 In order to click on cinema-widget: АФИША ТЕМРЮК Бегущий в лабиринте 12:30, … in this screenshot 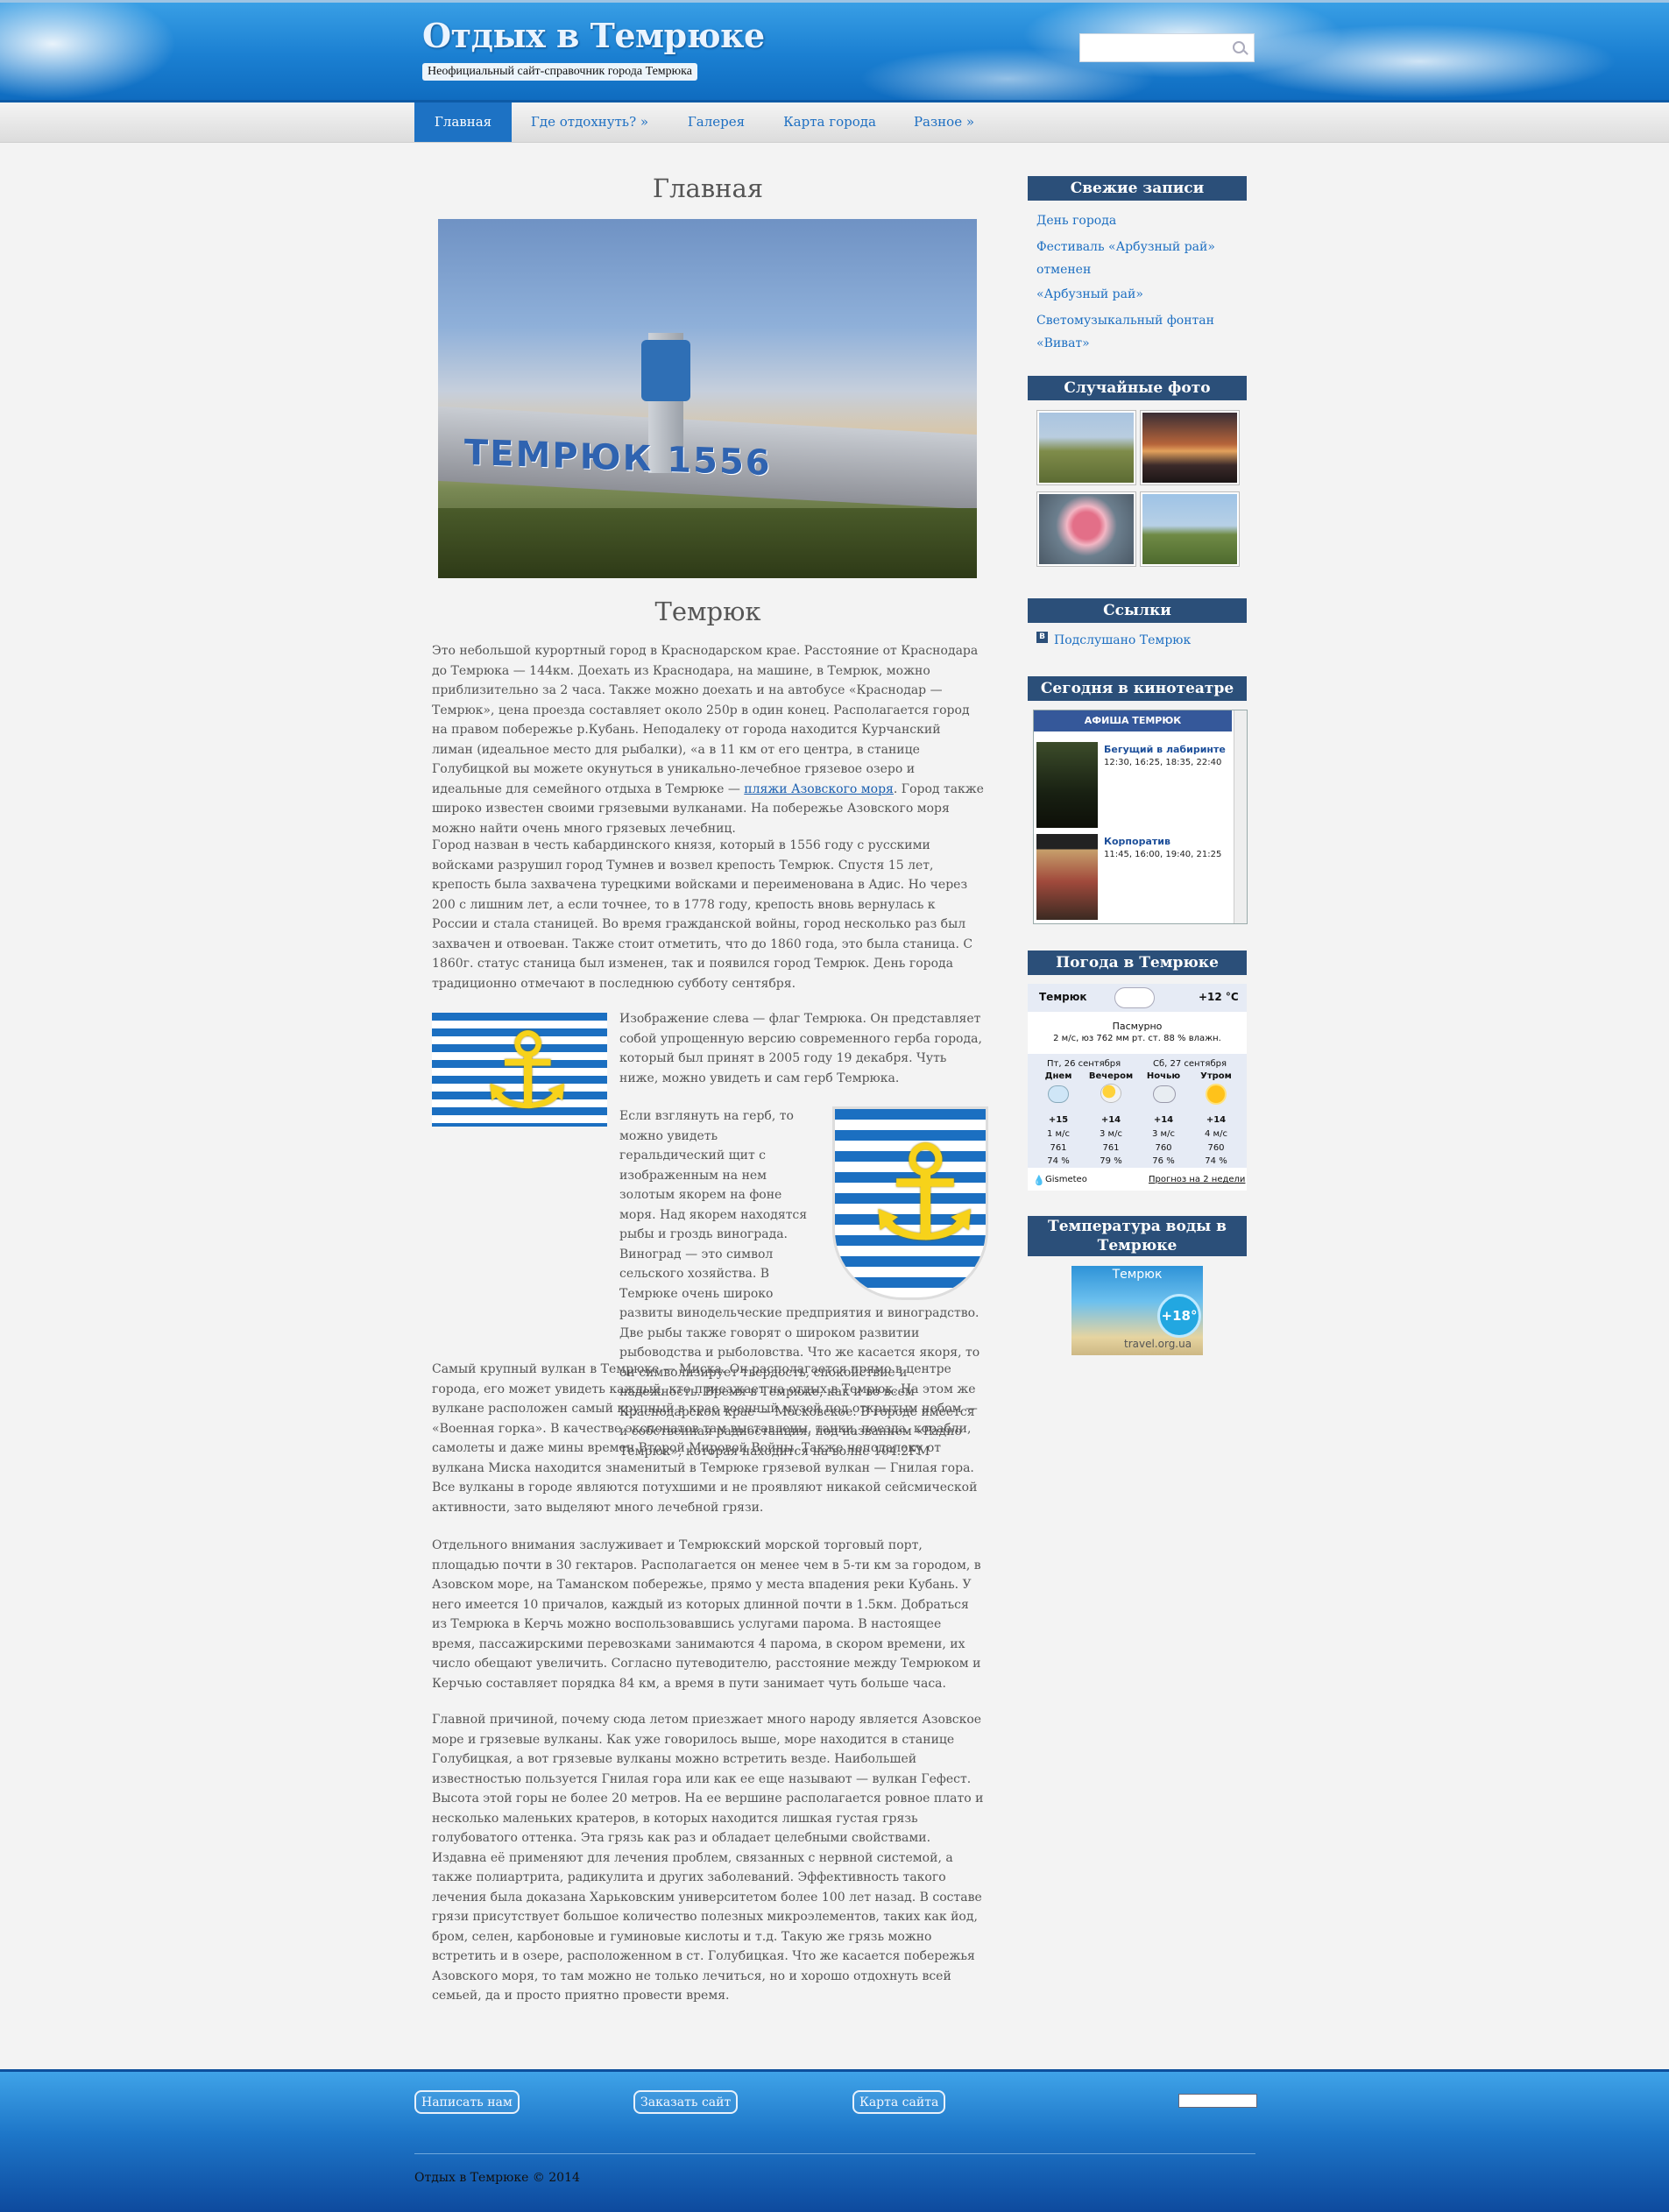, I will do `click(1140, 817)`.